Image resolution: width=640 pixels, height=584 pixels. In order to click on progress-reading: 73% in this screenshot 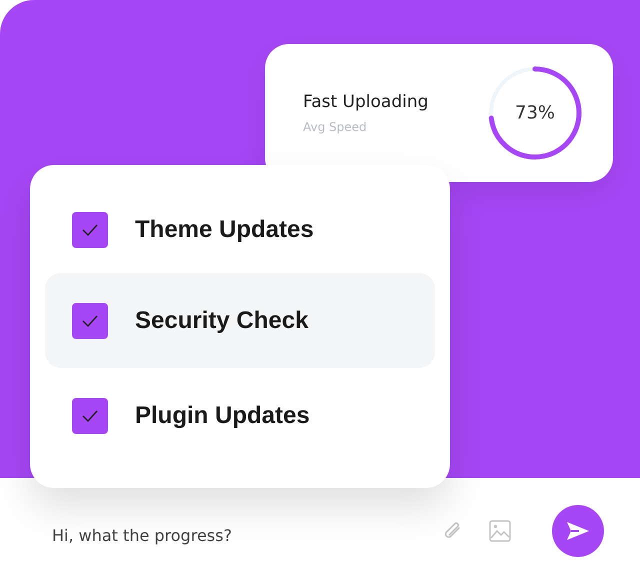, I will do `click(535, 113)`.